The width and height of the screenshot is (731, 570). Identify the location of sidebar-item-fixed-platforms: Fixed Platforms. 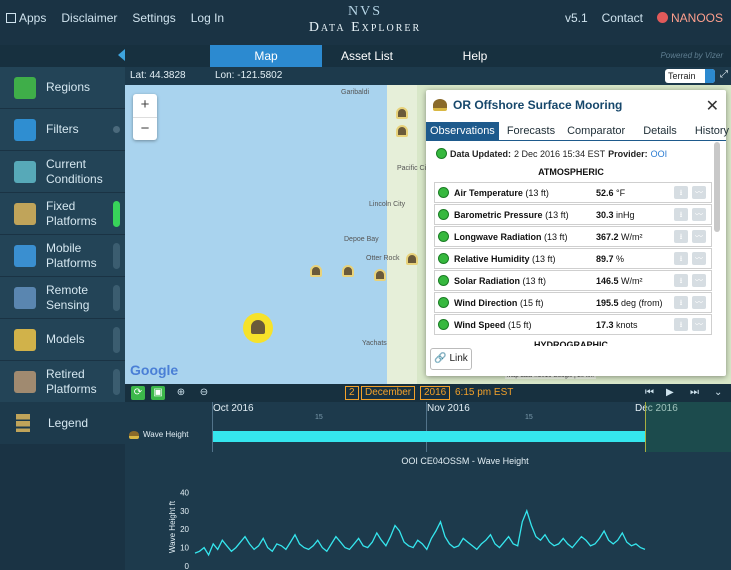
(62, 214).